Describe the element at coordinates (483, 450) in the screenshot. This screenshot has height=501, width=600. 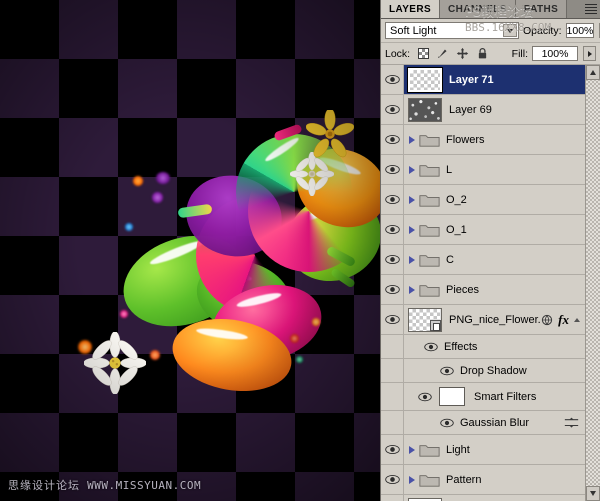
I see `table-row: Light` at that location.